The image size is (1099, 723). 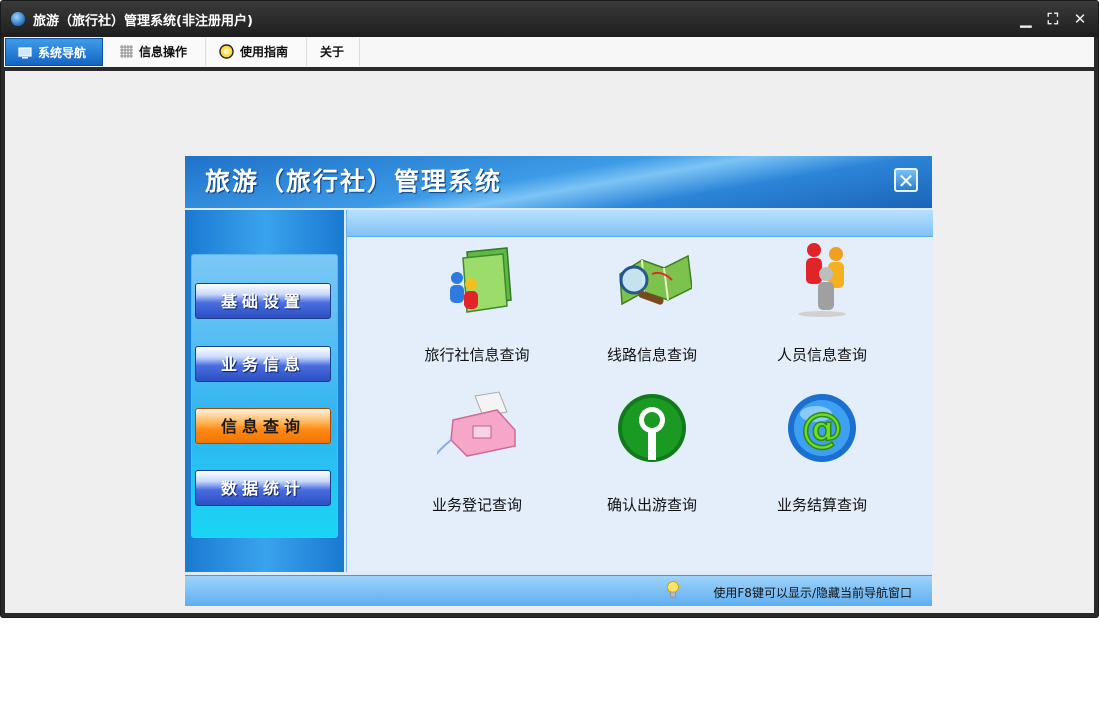 I want to click on tab-label: 系统导航, so click(x=62, y=53).